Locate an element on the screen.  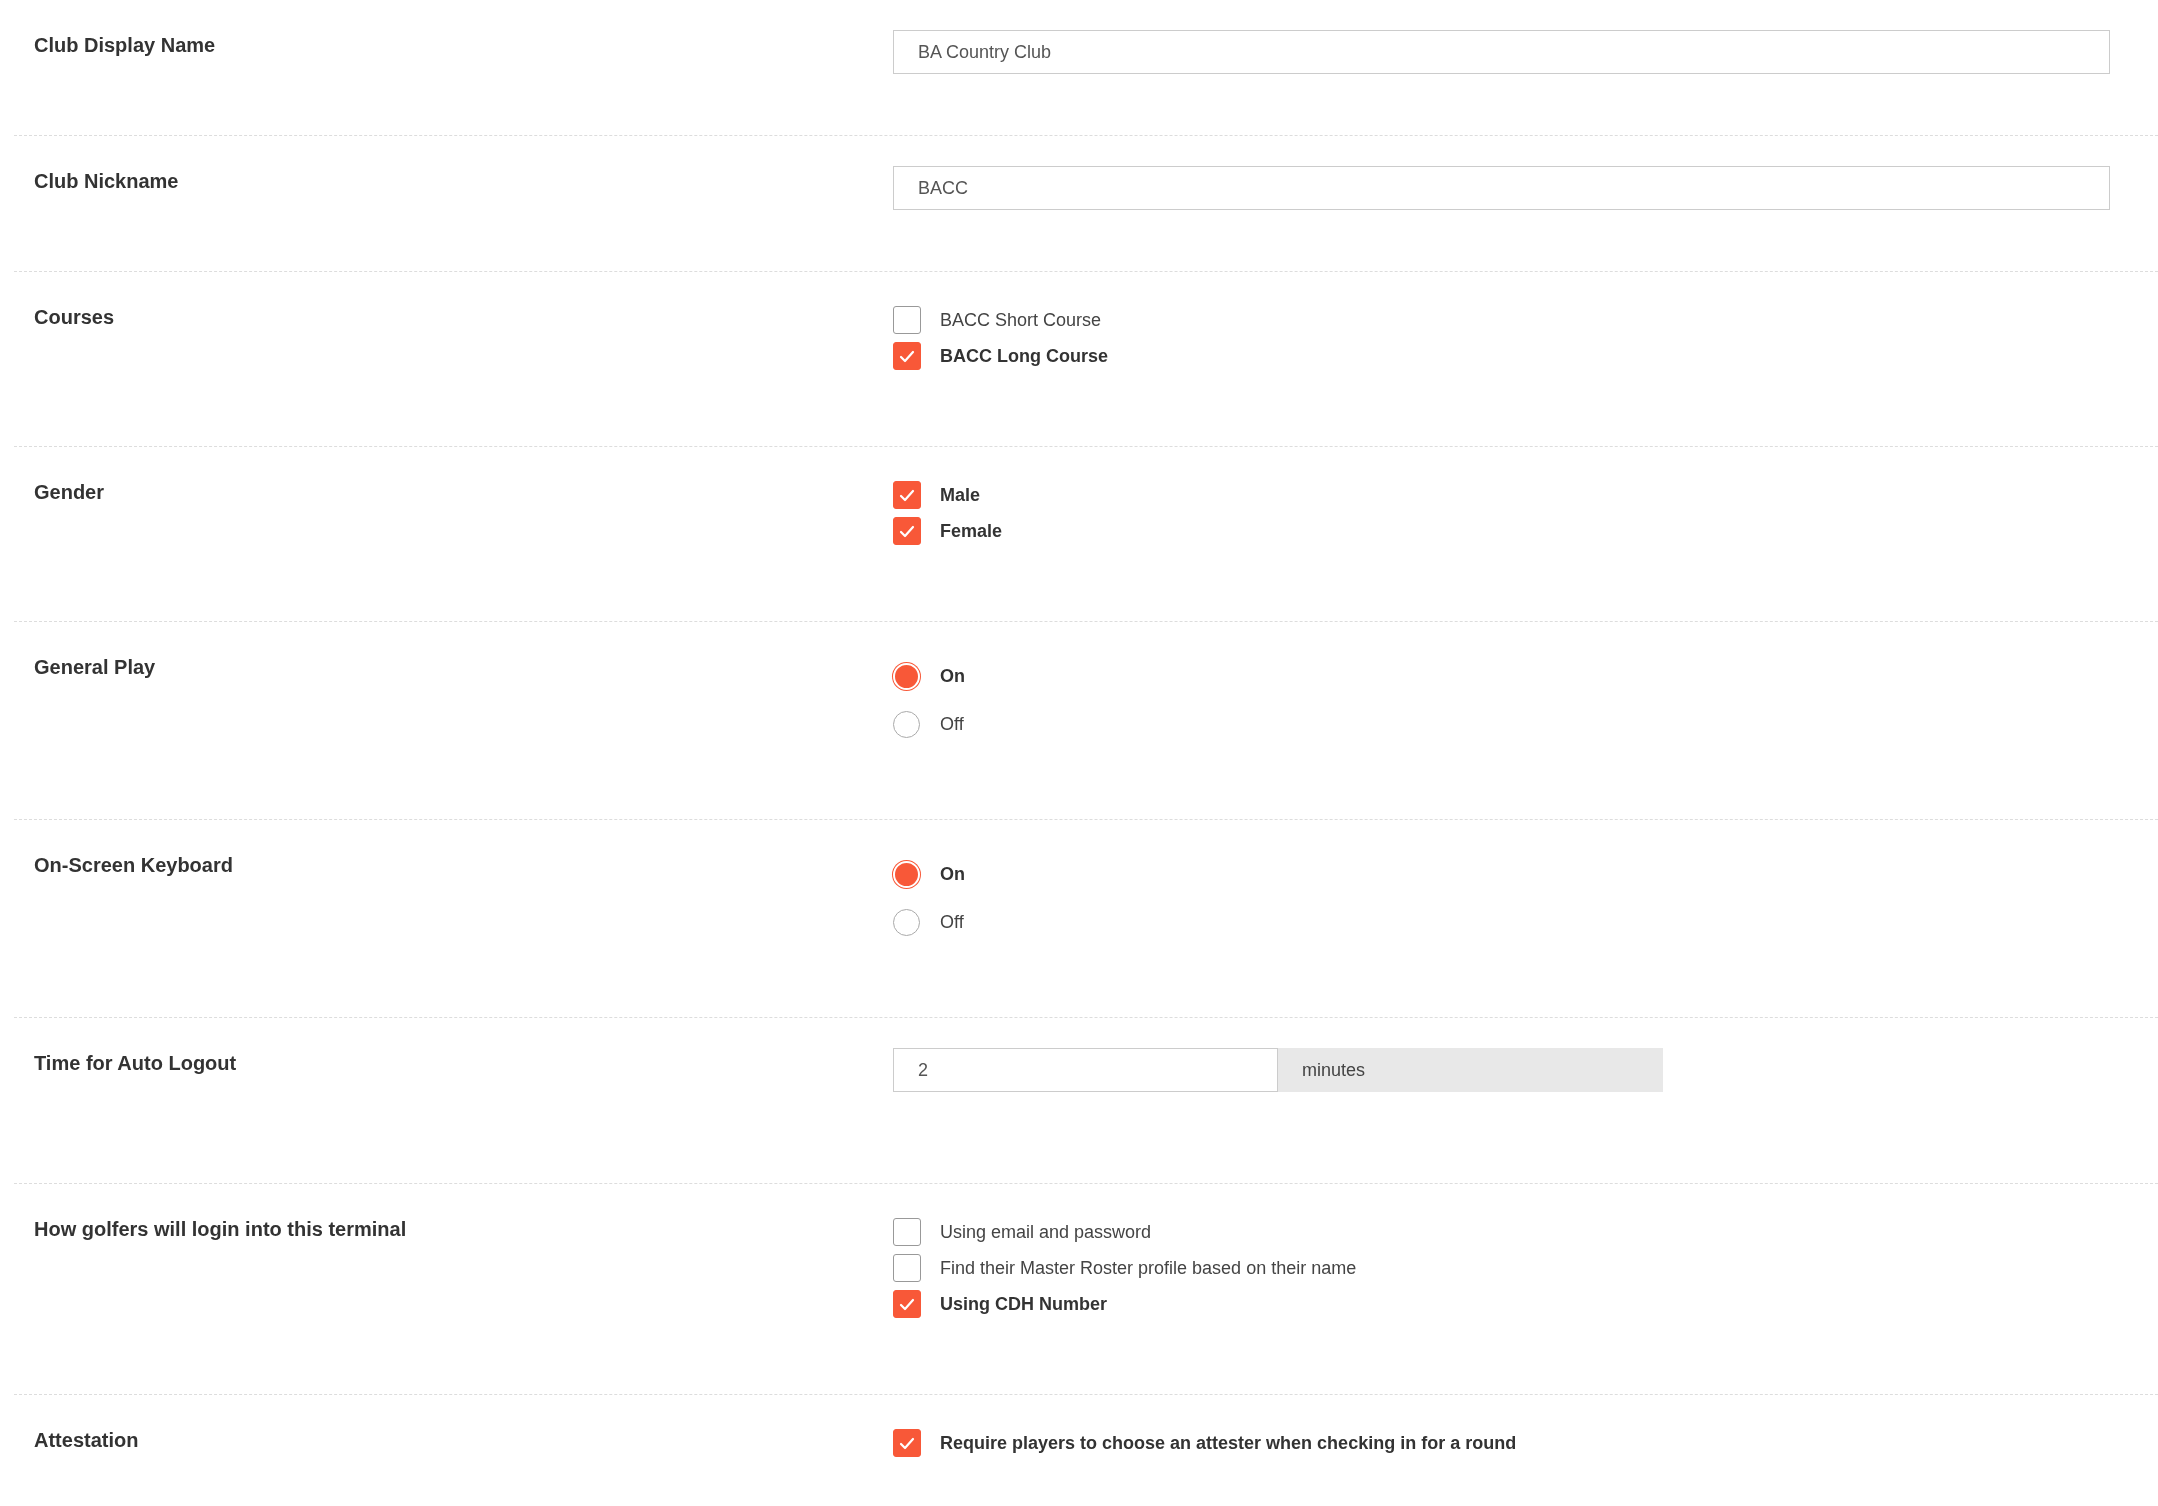
checkbox-label: BACC Short Course is located at coordinates (1021, 320).